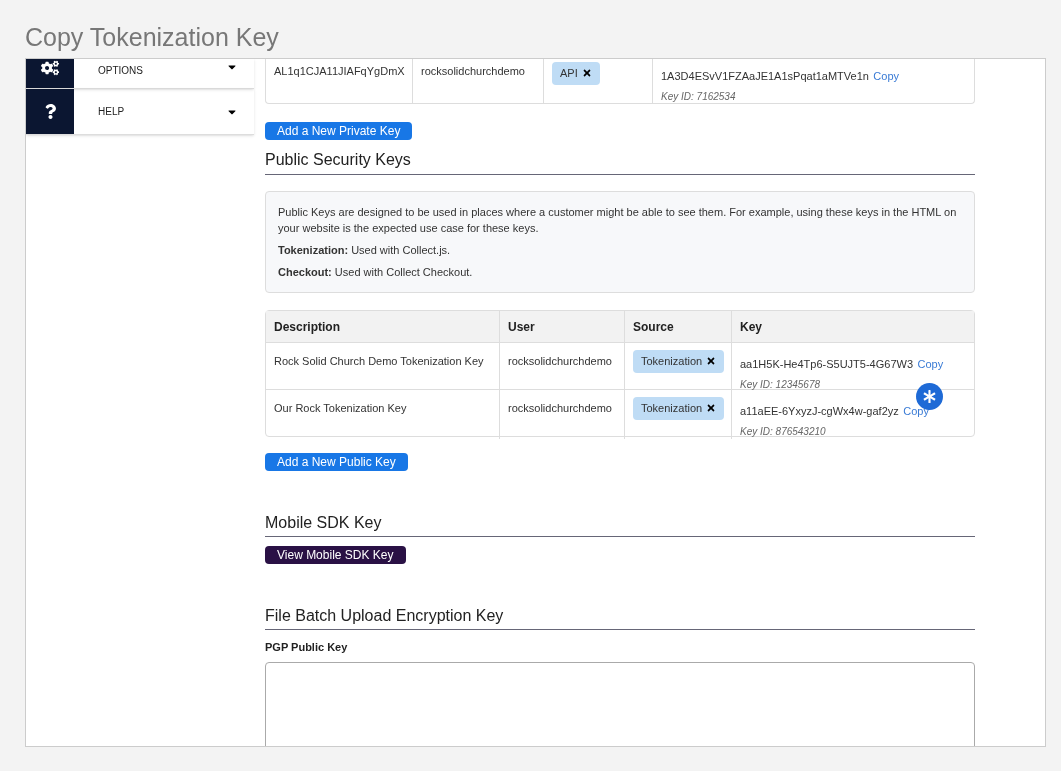 The image size is (1061, 771). Describe the element at coordinates (307, 647) in the screenshot. I see `field-label: PGP Public Key` at that location.